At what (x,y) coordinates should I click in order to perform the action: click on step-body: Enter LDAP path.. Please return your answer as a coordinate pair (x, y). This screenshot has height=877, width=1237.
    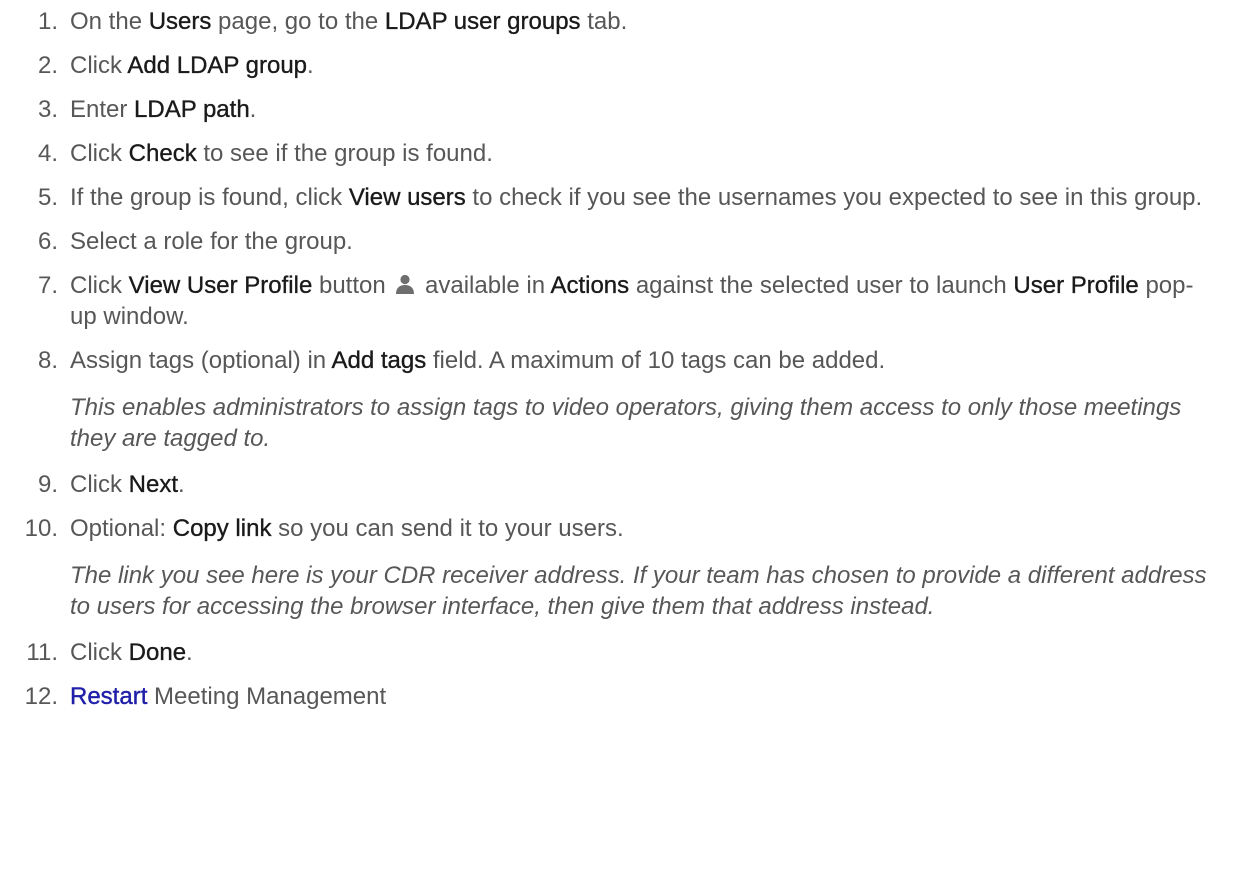
    Looking at the image, I should click on (643, 109).